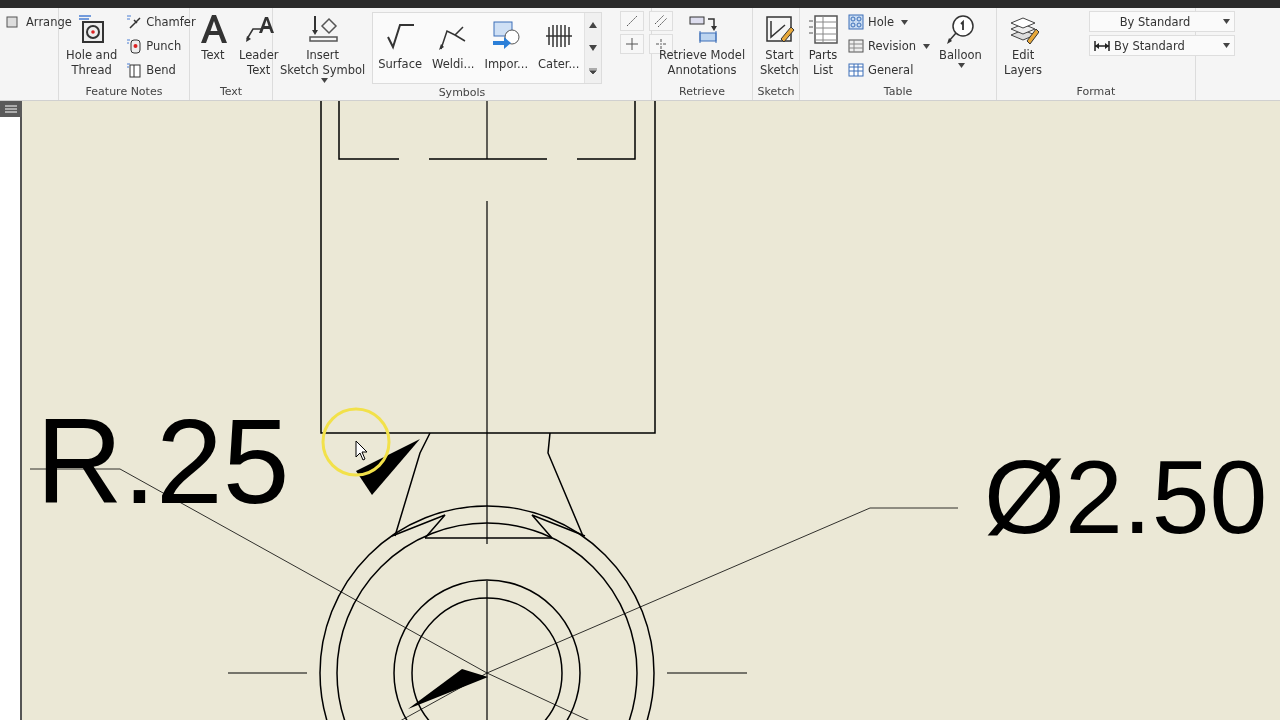 The image size is (1280, 720). Describe the element at coordinates (889, 70) in the screenshot. I see `tool-button: General` at that location.